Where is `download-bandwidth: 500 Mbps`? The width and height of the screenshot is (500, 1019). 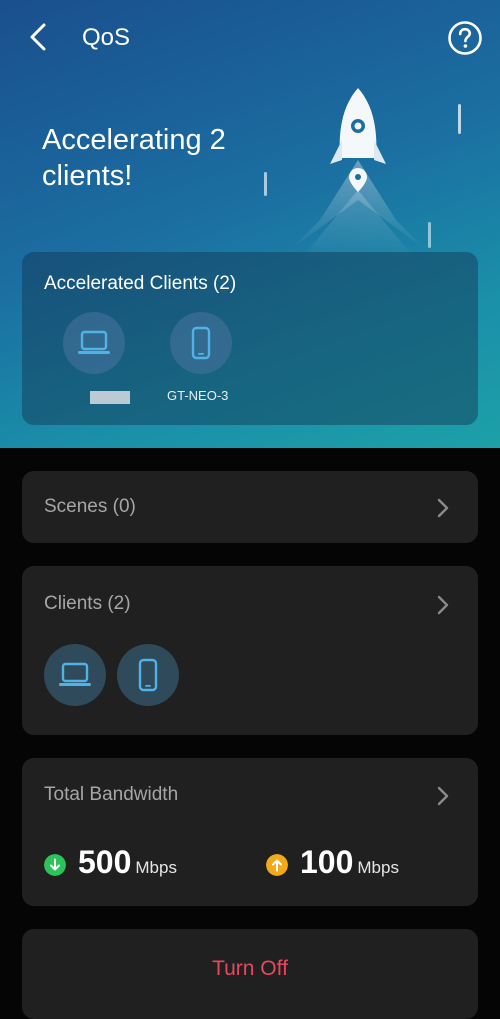 download-bandwidth: 500 Mbps is located at coordinates (110, 862).